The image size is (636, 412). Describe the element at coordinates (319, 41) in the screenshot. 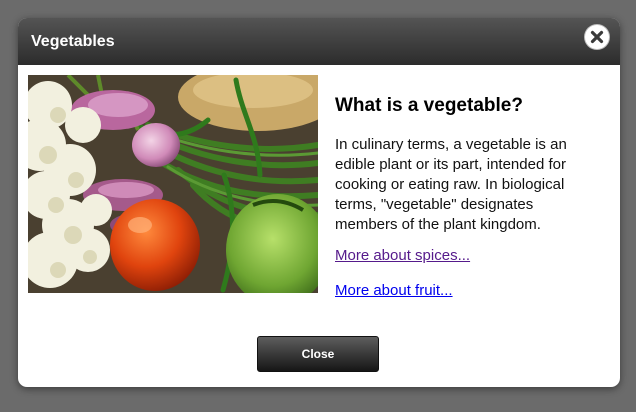

I see `dialog-titlebar: Vegetables` at that location.